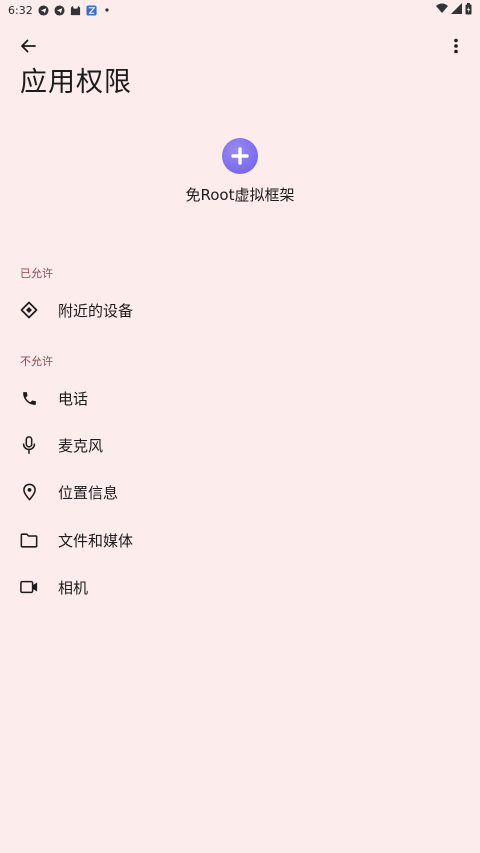  What do you see at coordinates (96, 540) in the screenshot?
I see `permission-label: 文件和媒体` at bounding box center [96, 540].